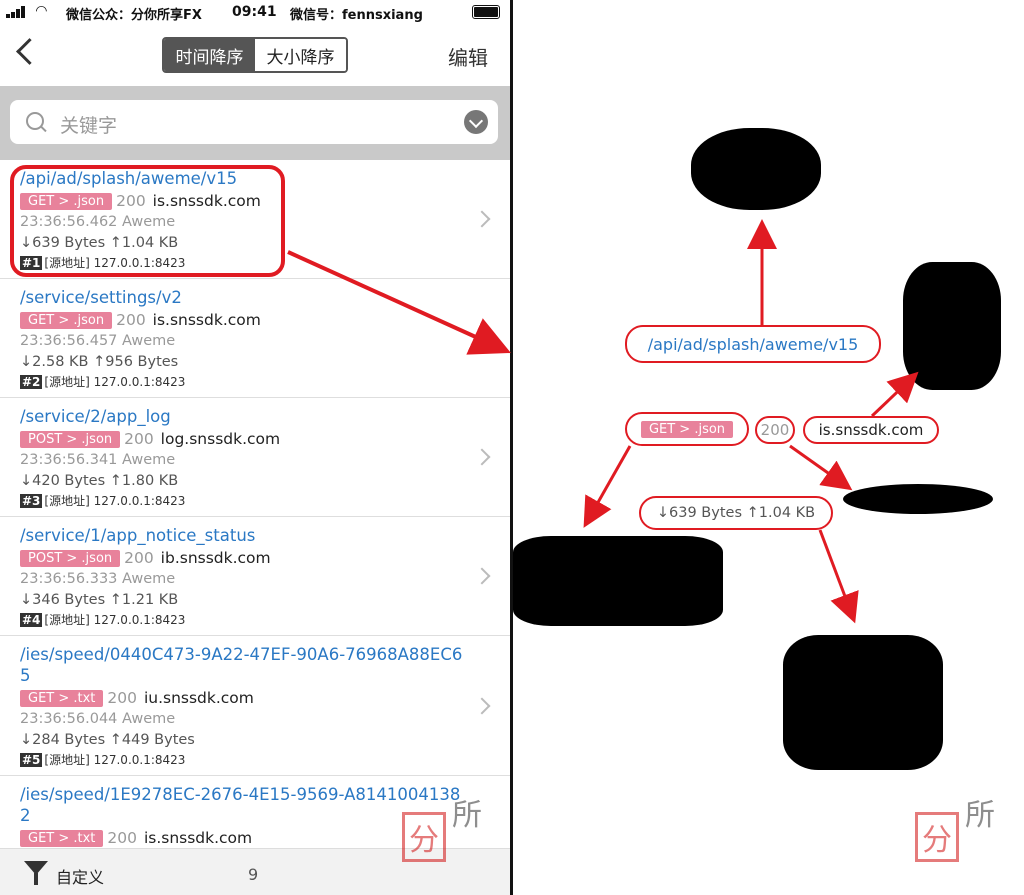  What do you see at coordinates (98, 579) in the screenshot?
I see `time-app: 23:36:56.333 Aweme` at bounding box center [98, 579].